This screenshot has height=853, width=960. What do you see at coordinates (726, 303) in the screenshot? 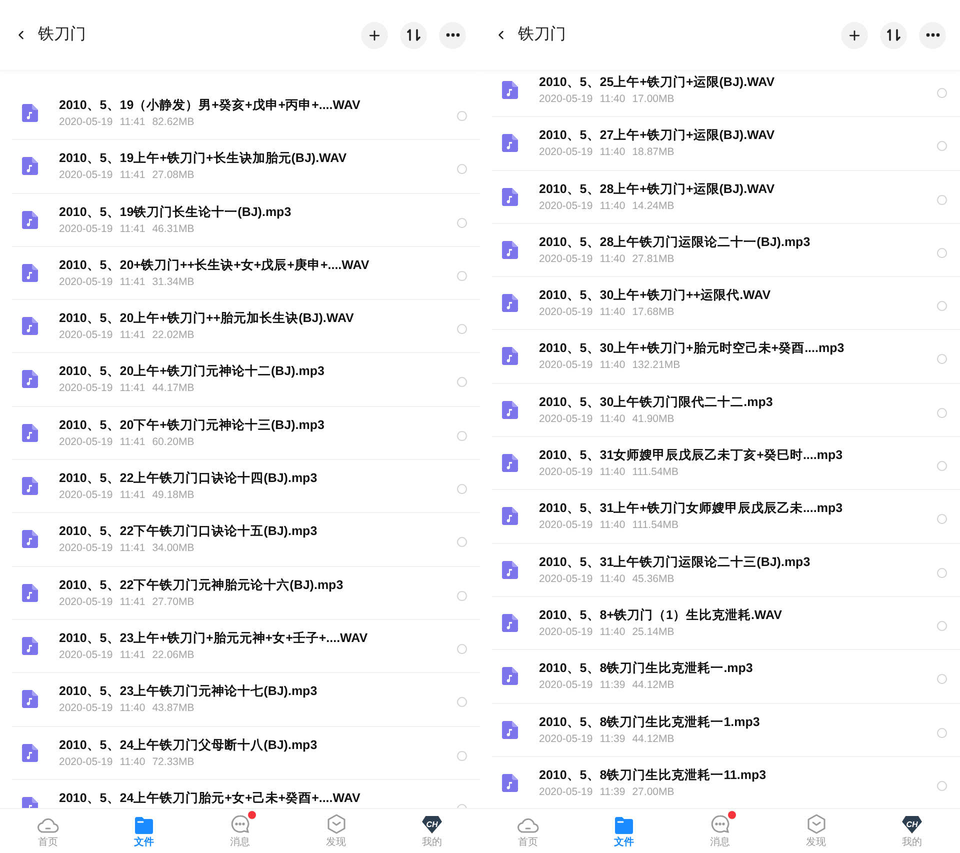
I see `file-row: 2010、5、30上午+铁刀门++运限代.WAV 2020-05-19 11:40 17.68MB` at bounding box center [726, 303].